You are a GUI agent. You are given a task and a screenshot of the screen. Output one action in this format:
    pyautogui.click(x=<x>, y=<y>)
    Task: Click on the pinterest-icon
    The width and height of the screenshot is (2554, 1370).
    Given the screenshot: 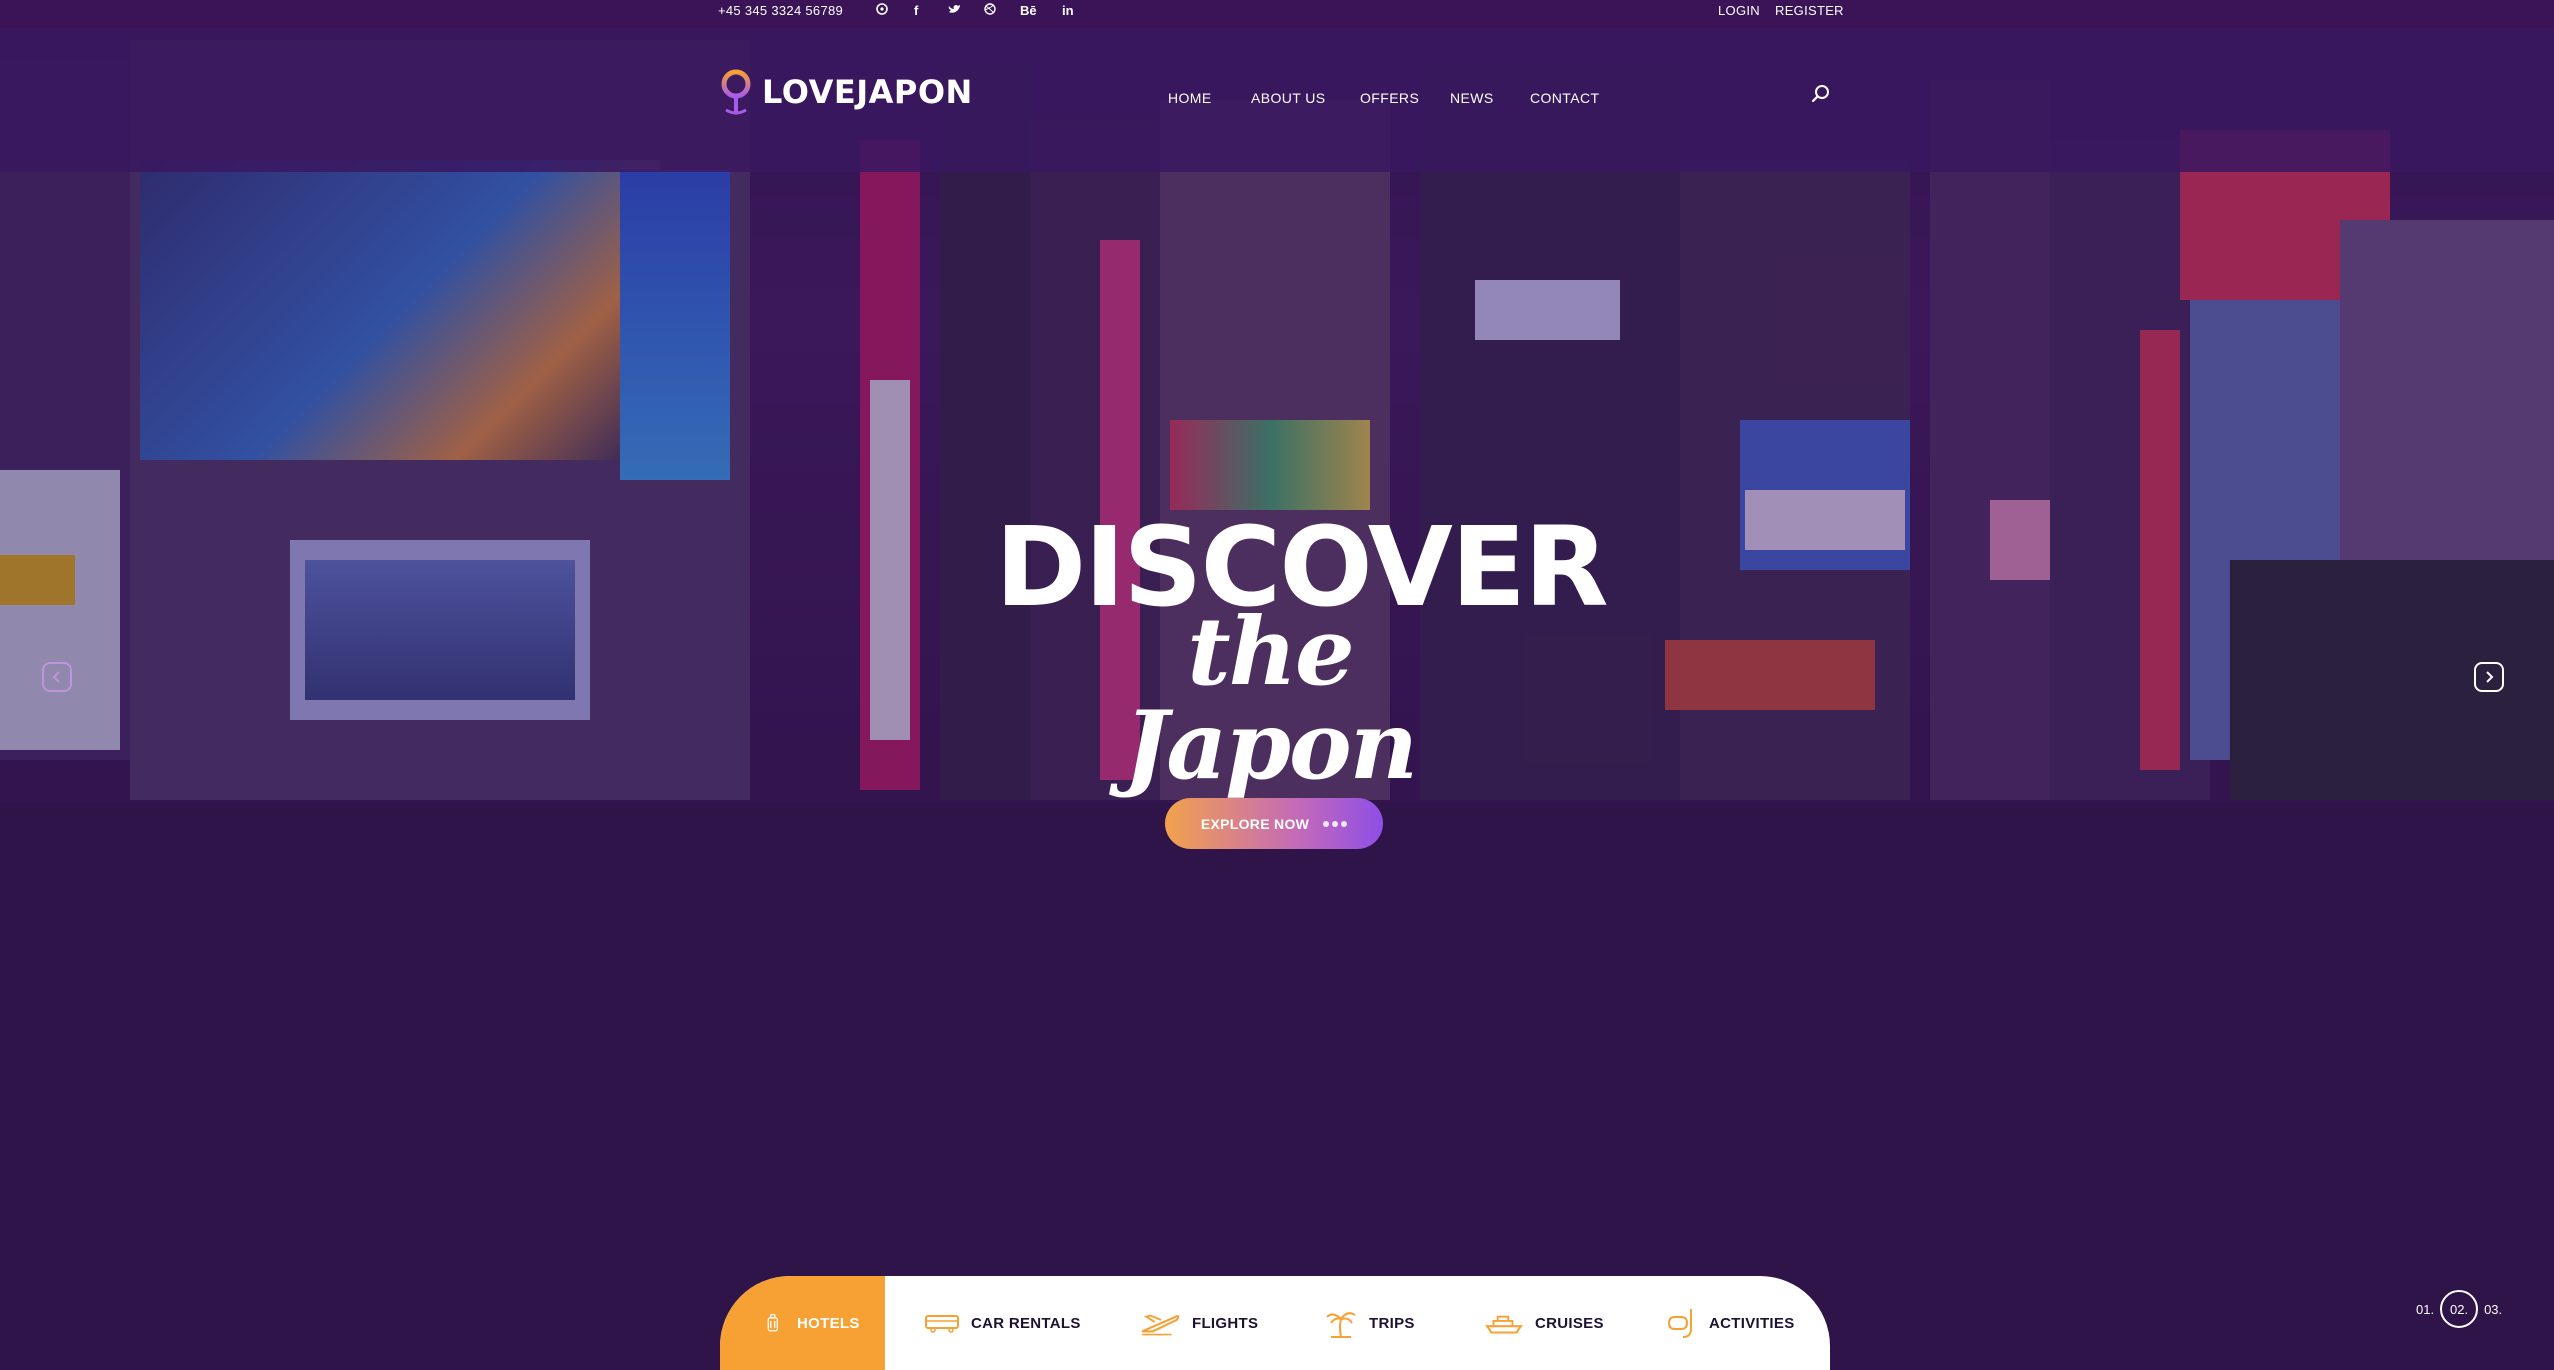 What is the action you would take?
    pyautogui.click(x=882, y=10)
    